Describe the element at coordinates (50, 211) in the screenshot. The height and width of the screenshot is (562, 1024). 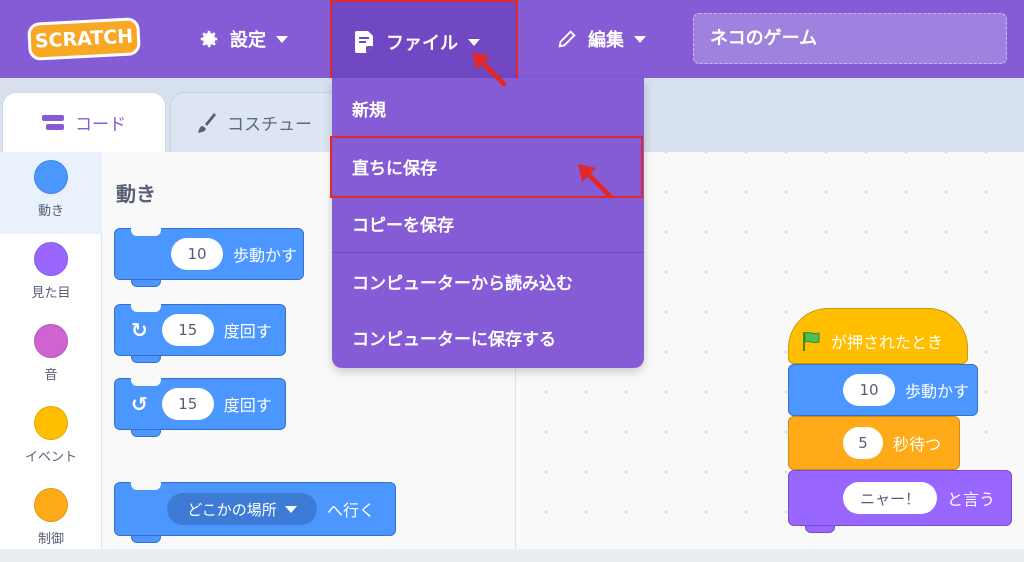
I see `category-label: 動き` at that location.